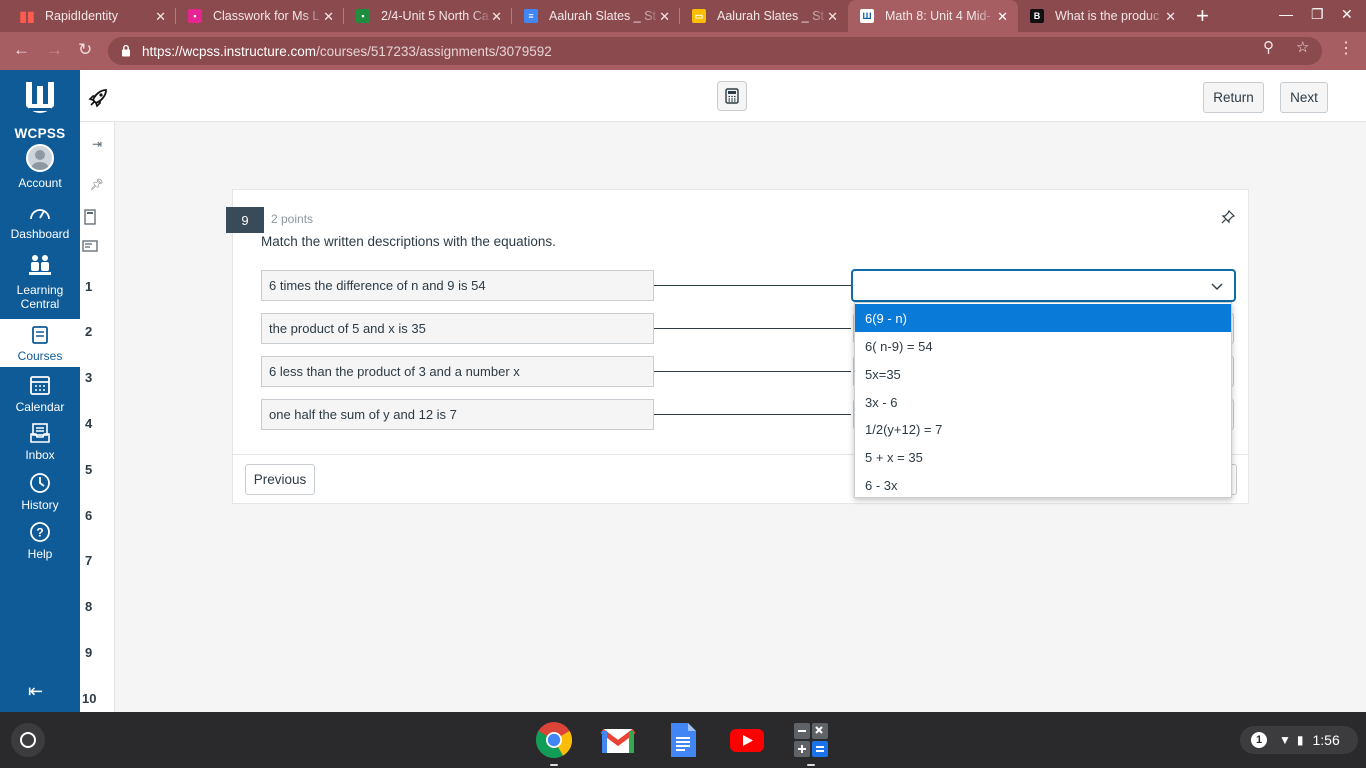 The height and width of the screenshot is (768, 1366). I want to click on inbox-icon, so click(40, 433).